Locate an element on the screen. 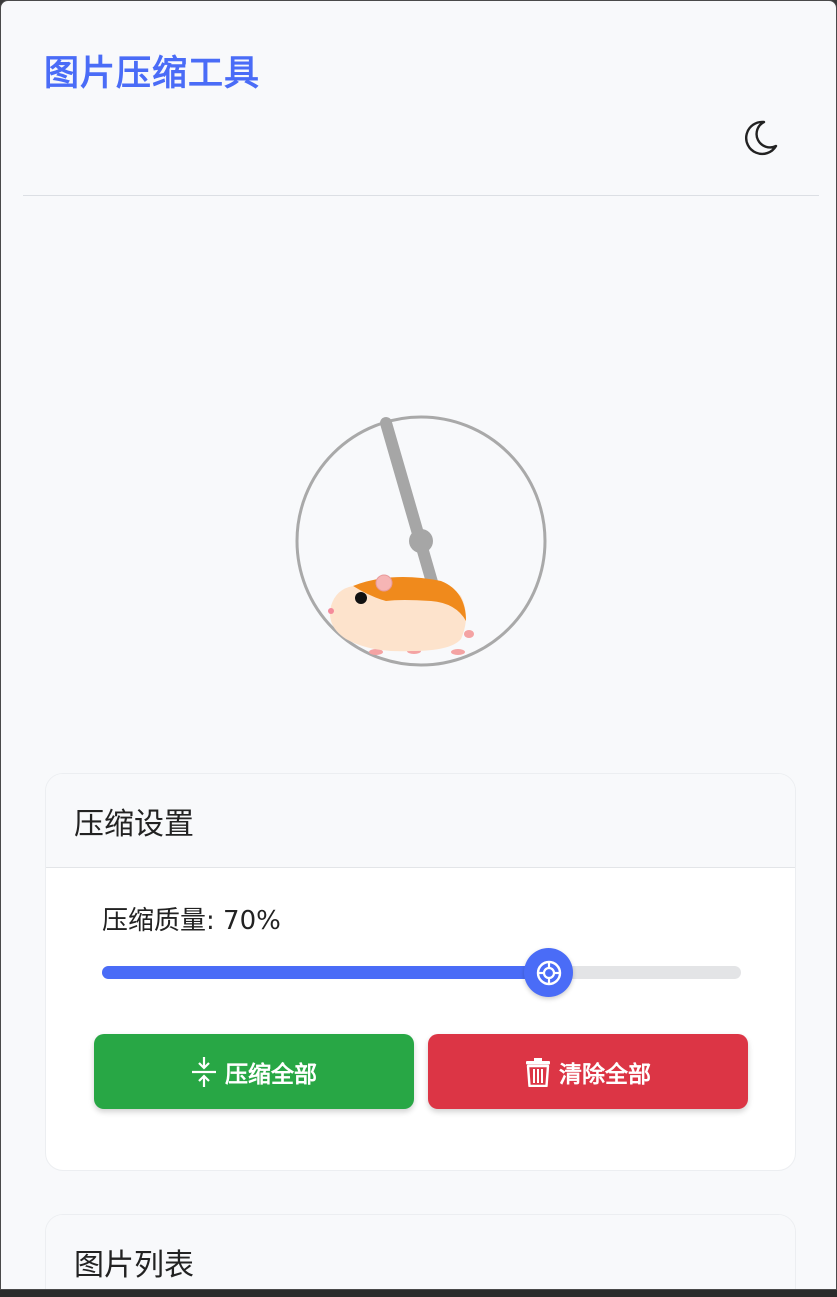 The image size is (837, 1297). taskbar is located at coordinates (418, 1293).